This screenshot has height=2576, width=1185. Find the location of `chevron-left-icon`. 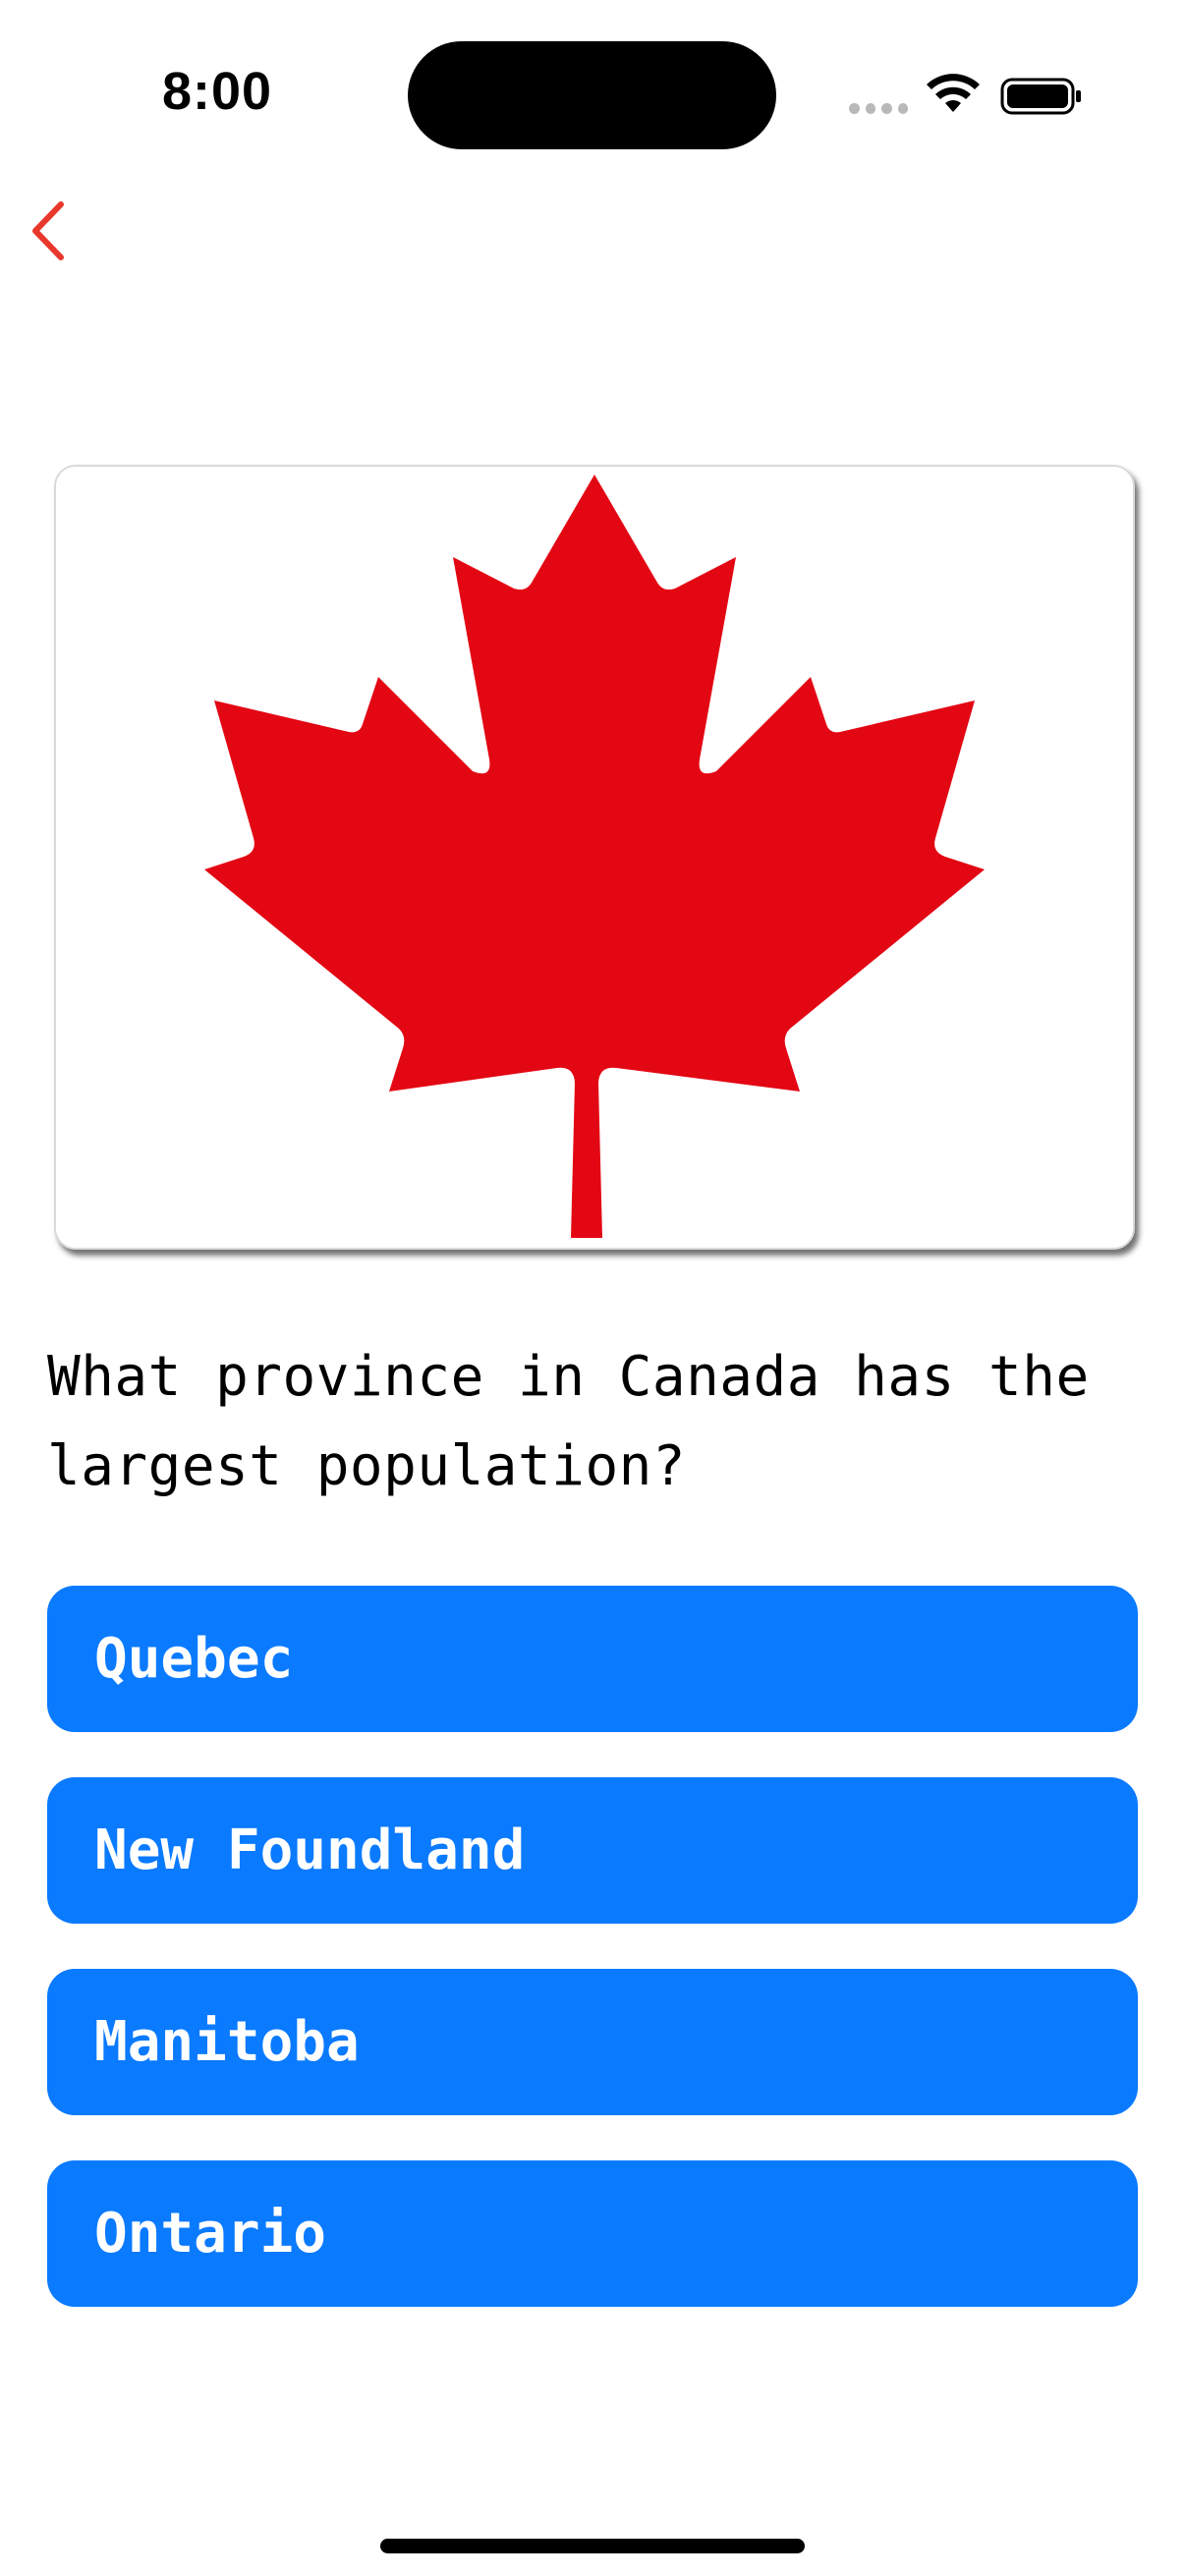

chevron-left-icon is located at coordinates (48, 230).